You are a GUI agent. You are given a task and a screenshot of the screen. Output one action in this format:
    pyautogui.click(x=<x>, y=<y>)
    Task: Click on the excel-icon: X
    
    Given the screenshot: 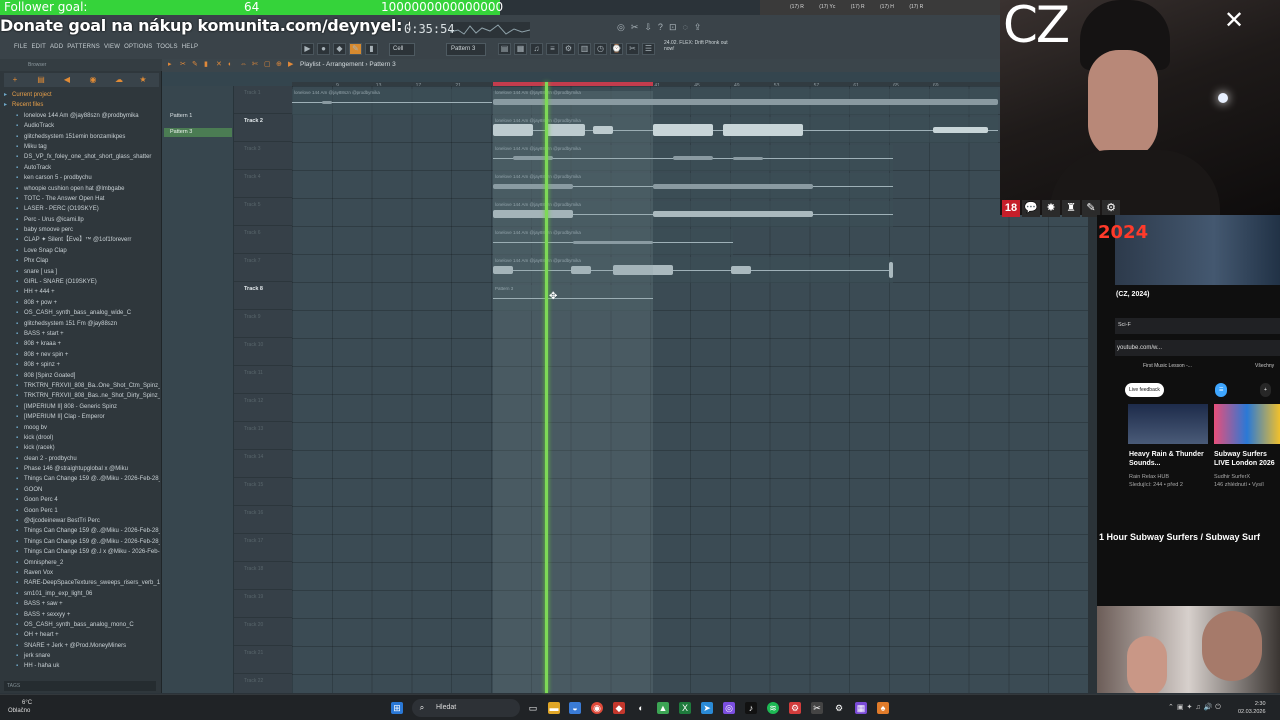 What is the action you would take?
    pyautogui.click(x=685, y=708)
    